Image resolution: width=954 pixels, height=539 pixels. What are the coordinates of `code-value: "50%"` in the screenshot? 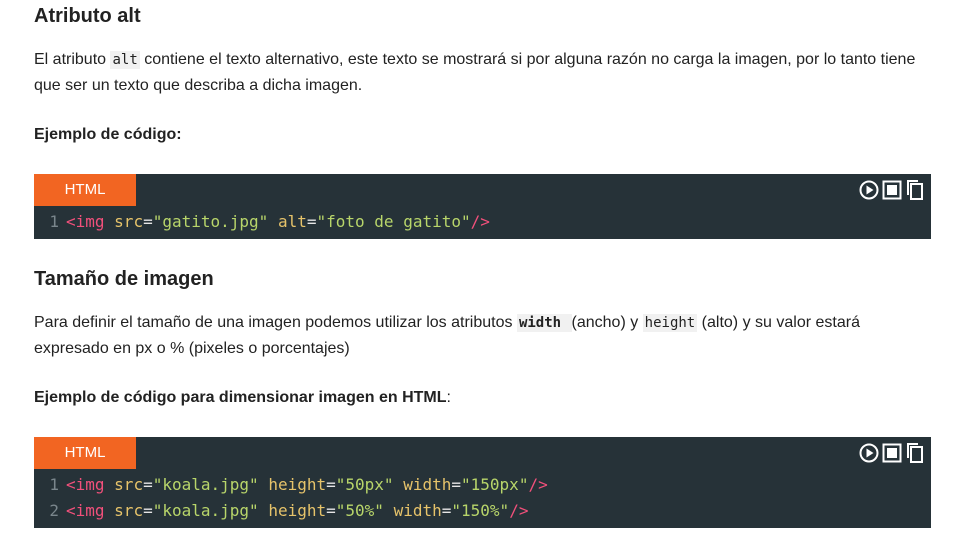 It's located at (359, 510).